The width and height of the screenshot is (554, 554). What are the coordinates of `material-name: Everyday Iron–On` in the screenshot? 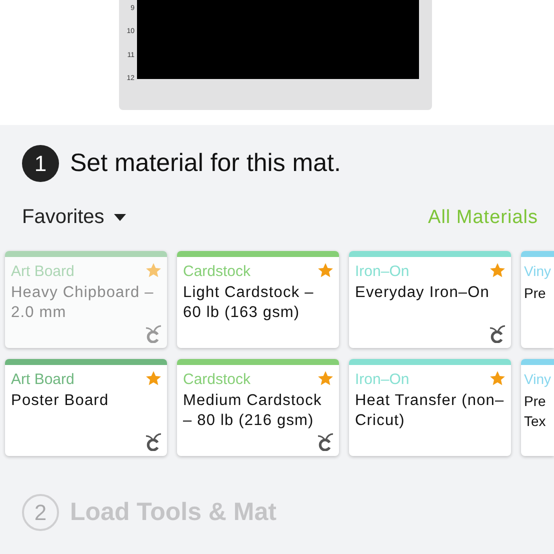 It's located at (422, 293).